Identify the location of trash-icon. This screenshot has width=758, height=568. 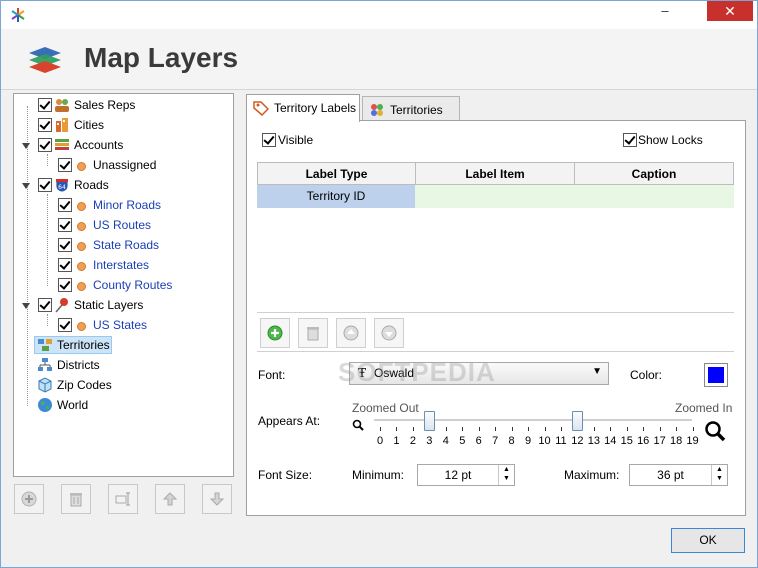
(76, 500).